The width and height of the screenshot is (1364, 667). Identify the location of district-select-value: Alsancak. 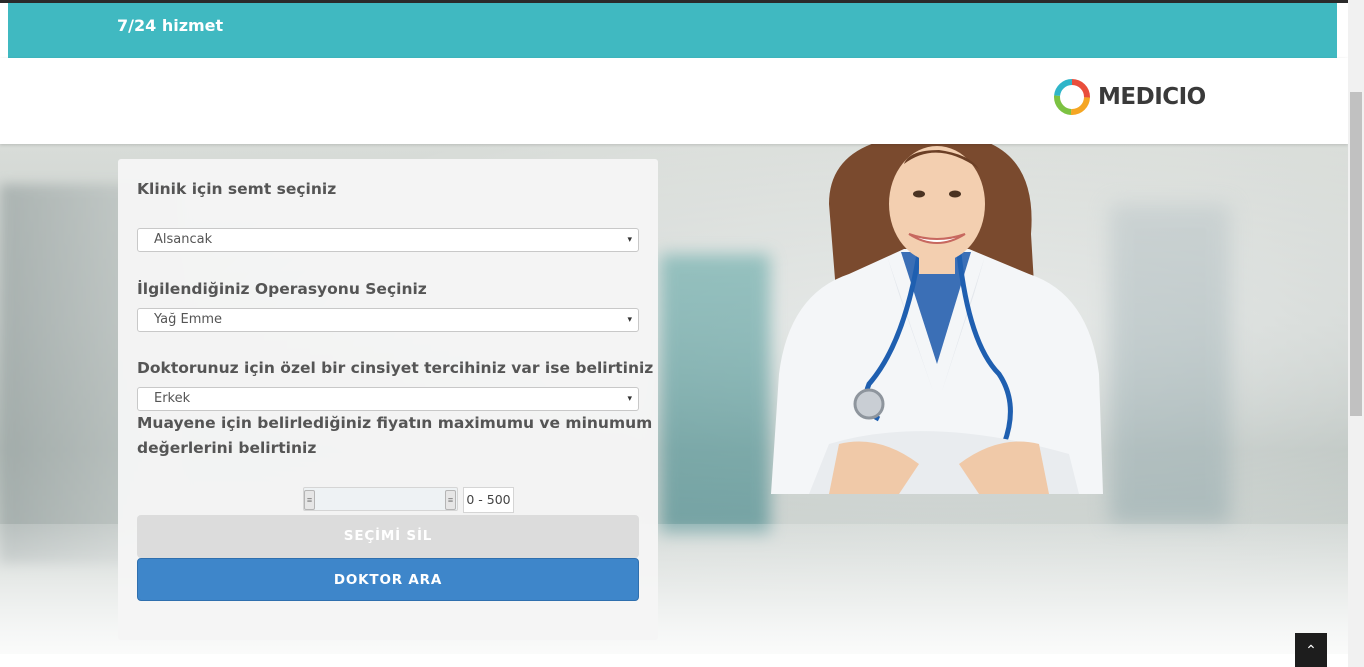
(183, 239).